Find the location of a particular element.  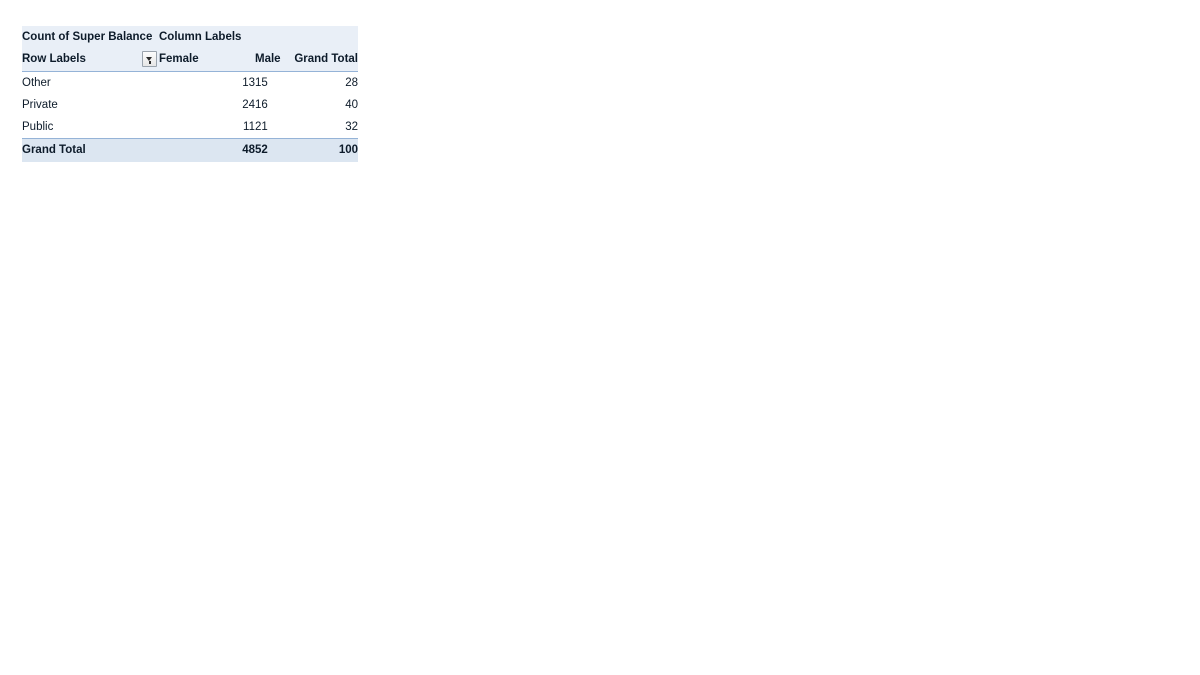

cell-private-female: 24 is located at coordinates (207, 105).